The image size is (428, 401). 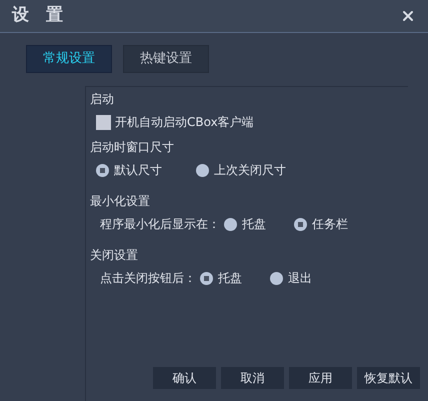 I want to click on option-label: 默认尺寸, so click(x=138, y=170).